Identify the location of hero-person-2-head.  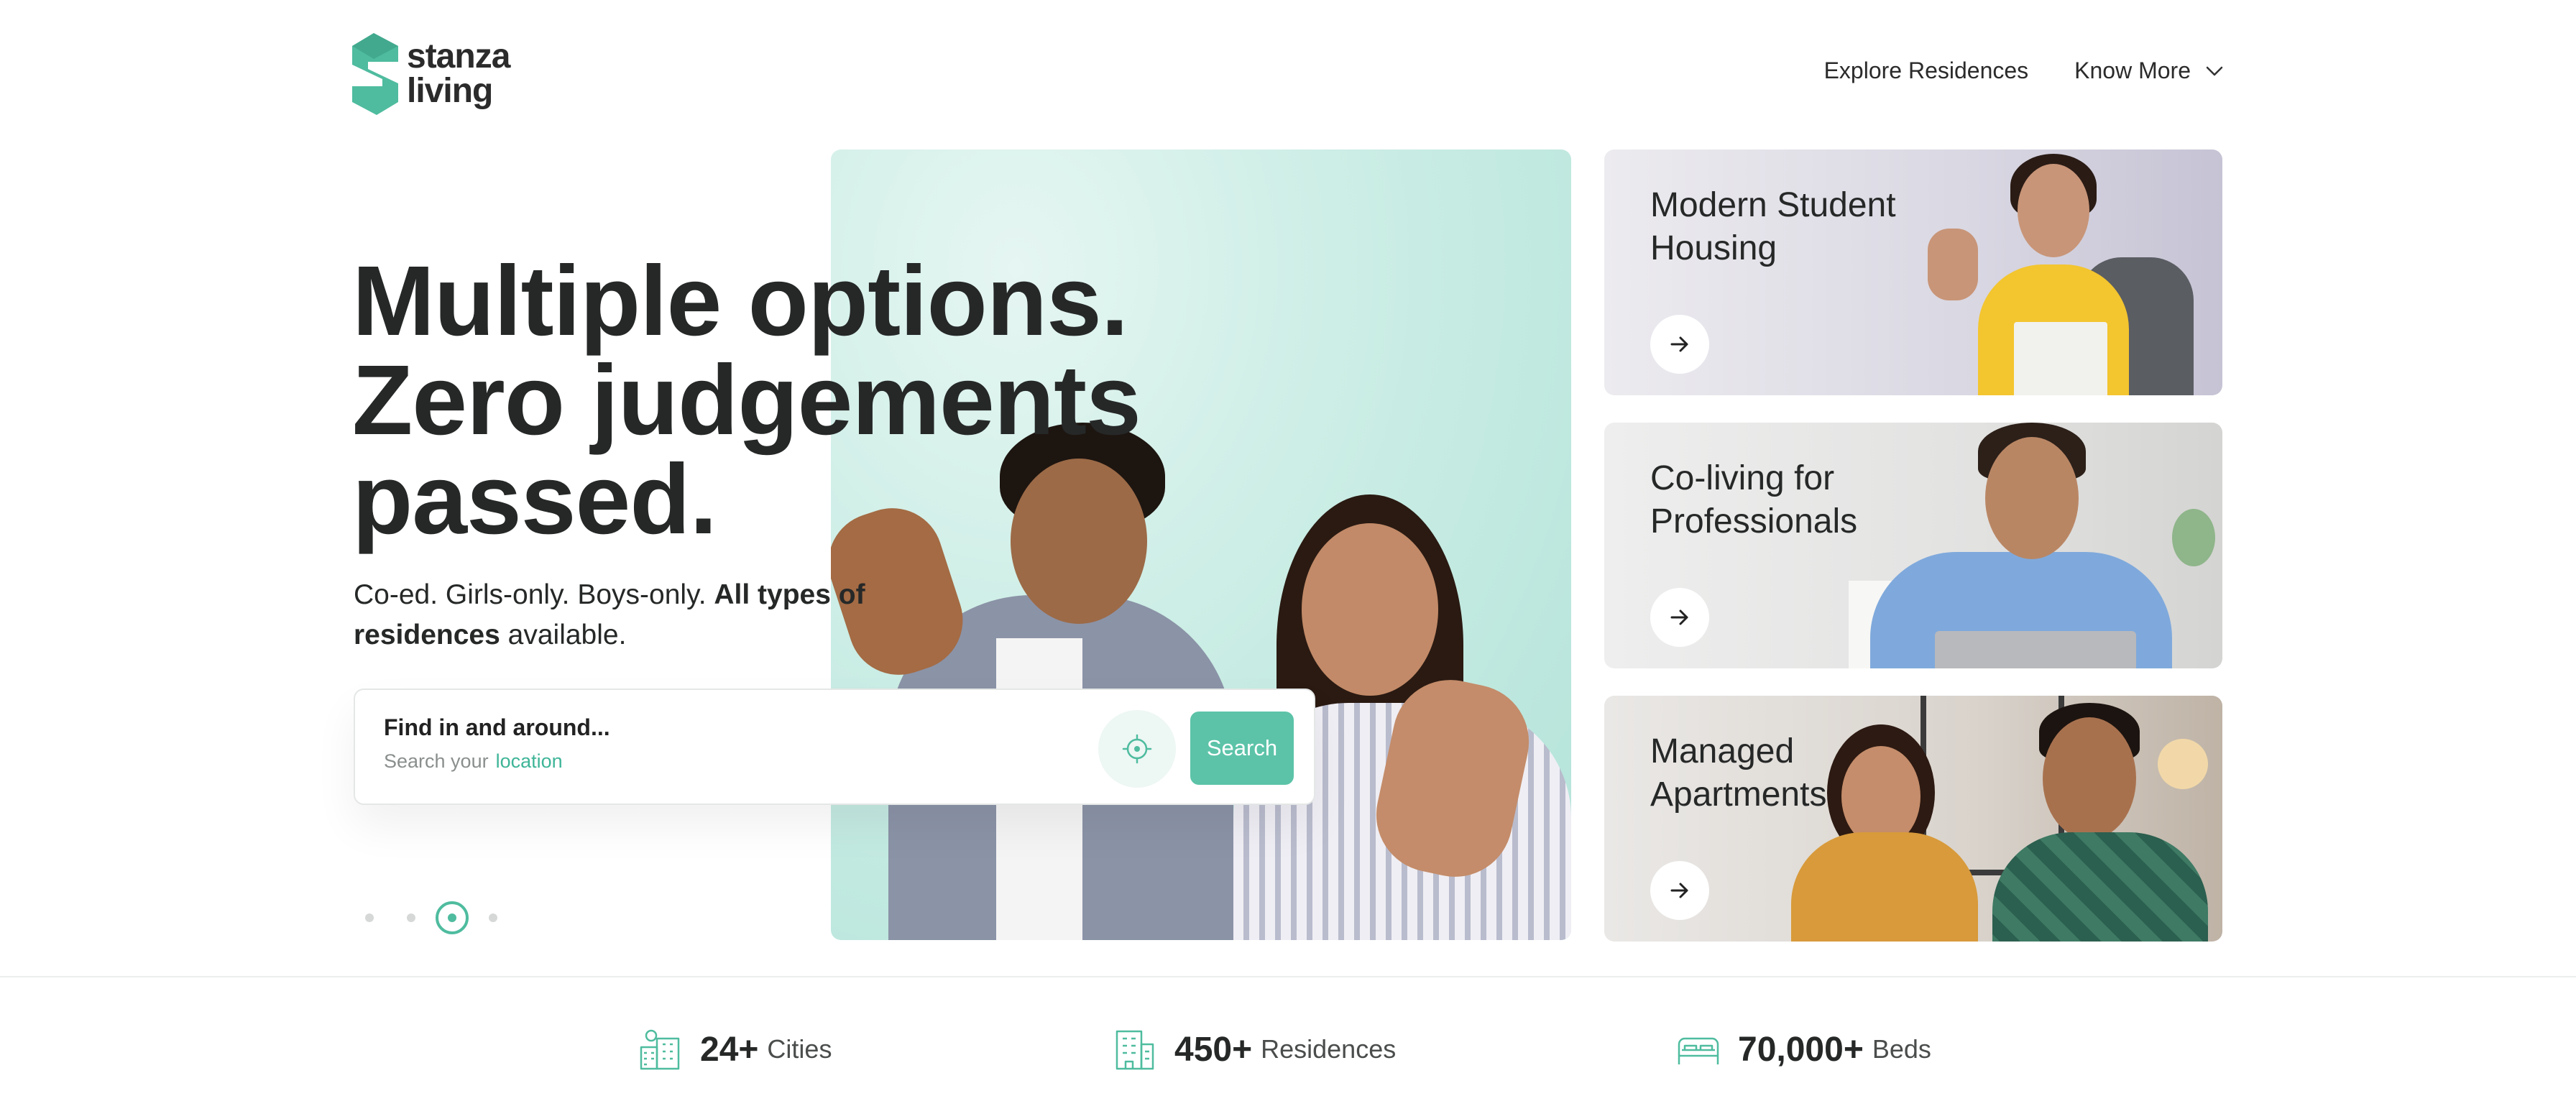
(1370, 609).